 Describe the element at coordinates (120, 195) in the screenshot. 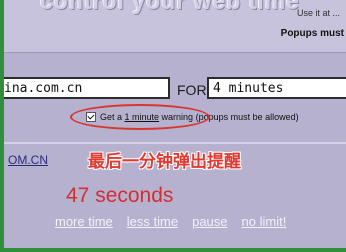

I see `countdown-display: 47 seconds` at that location.